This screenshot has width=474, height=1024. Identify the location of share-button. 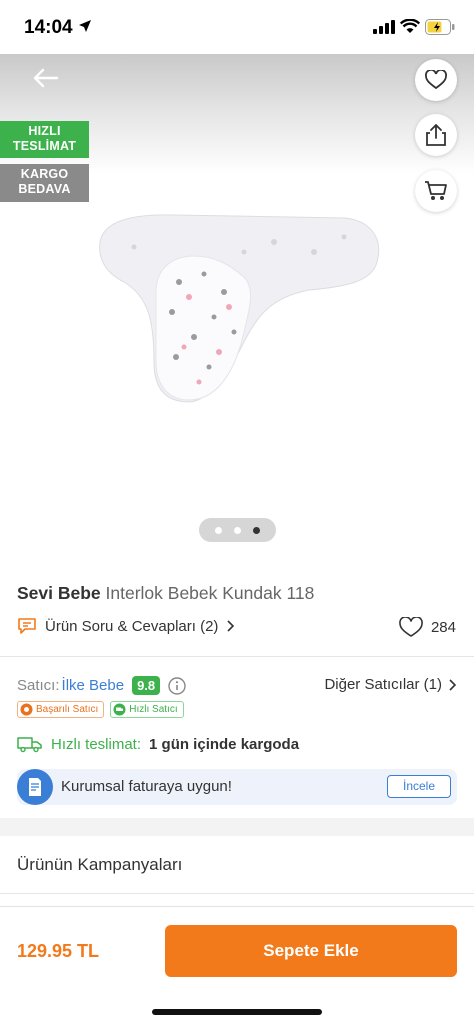
(436, 135).